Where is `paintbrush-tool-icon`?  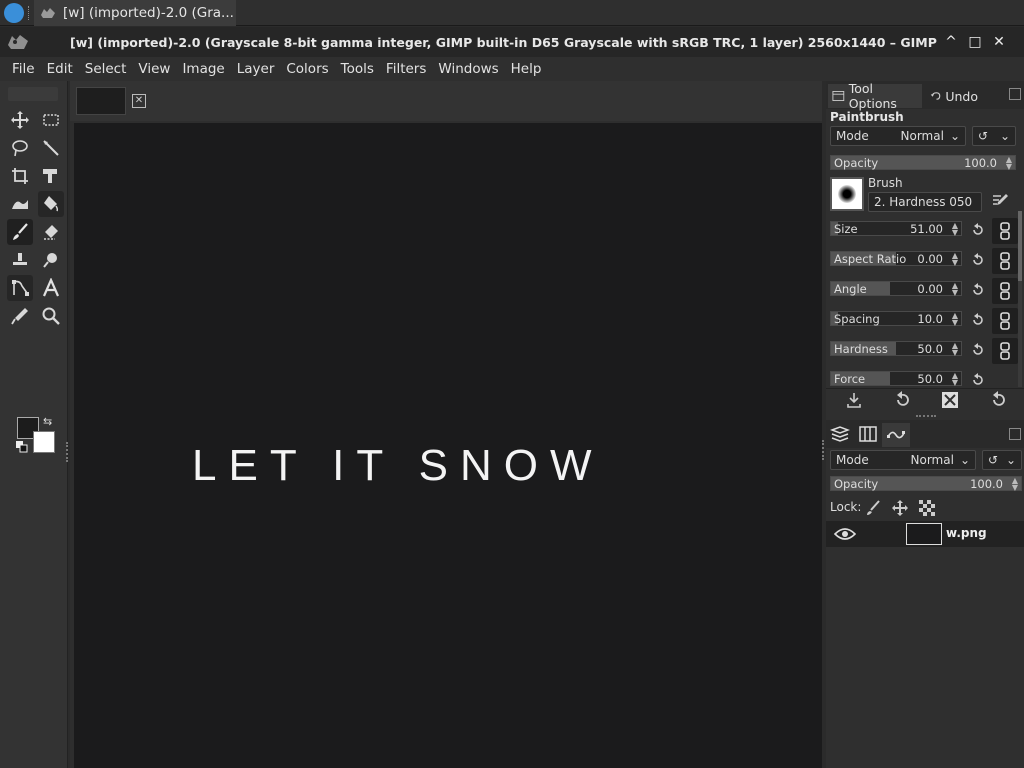
paintbrush-tool-icon is located at coordinates (20, 232).